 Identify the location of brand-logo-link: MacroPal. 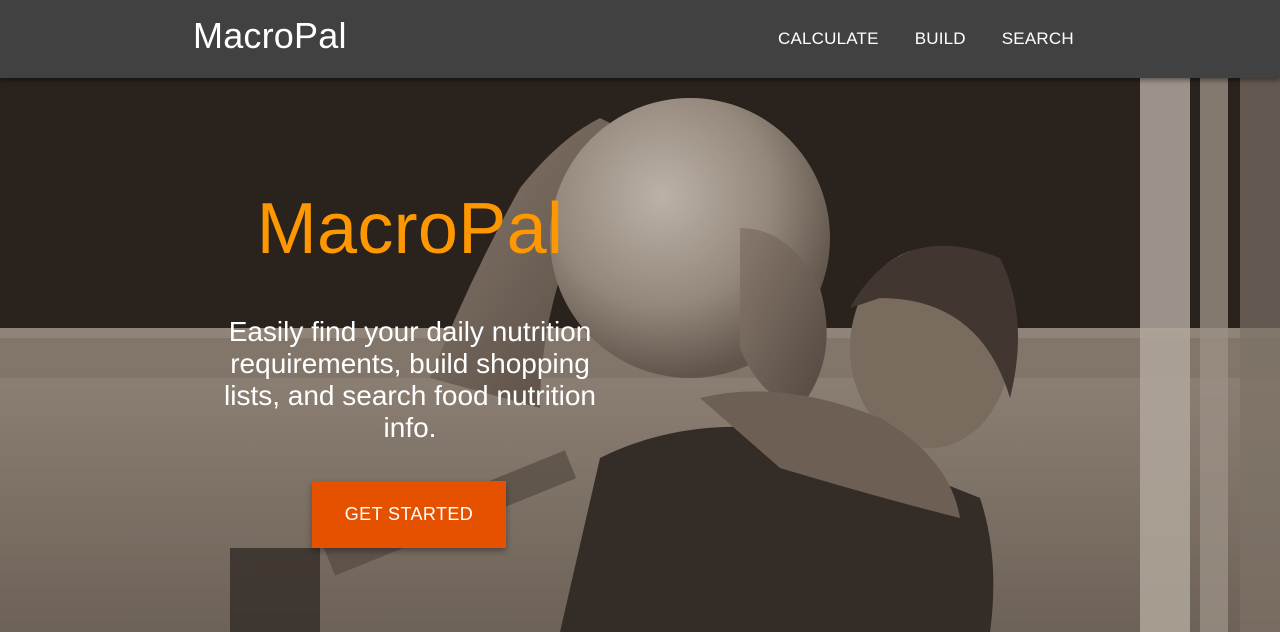
(270, 36).